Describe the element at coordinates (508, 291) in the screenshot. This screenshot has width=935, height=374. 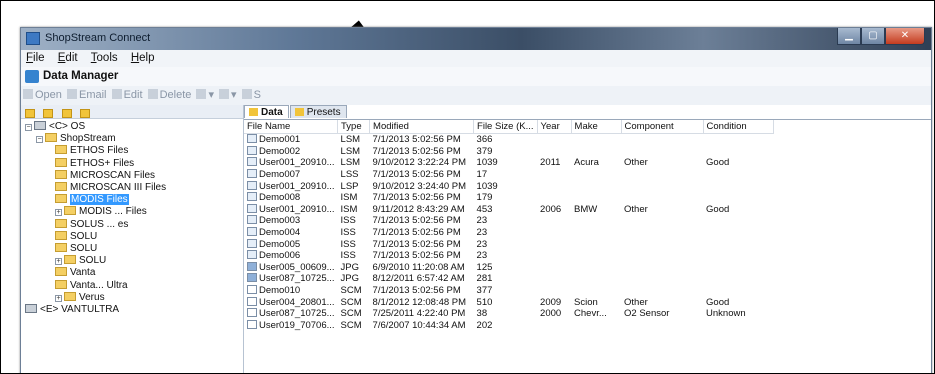
I see `table-row: Demo010 SCM 7/1/2013 5:02:56 PM 377` at that location.